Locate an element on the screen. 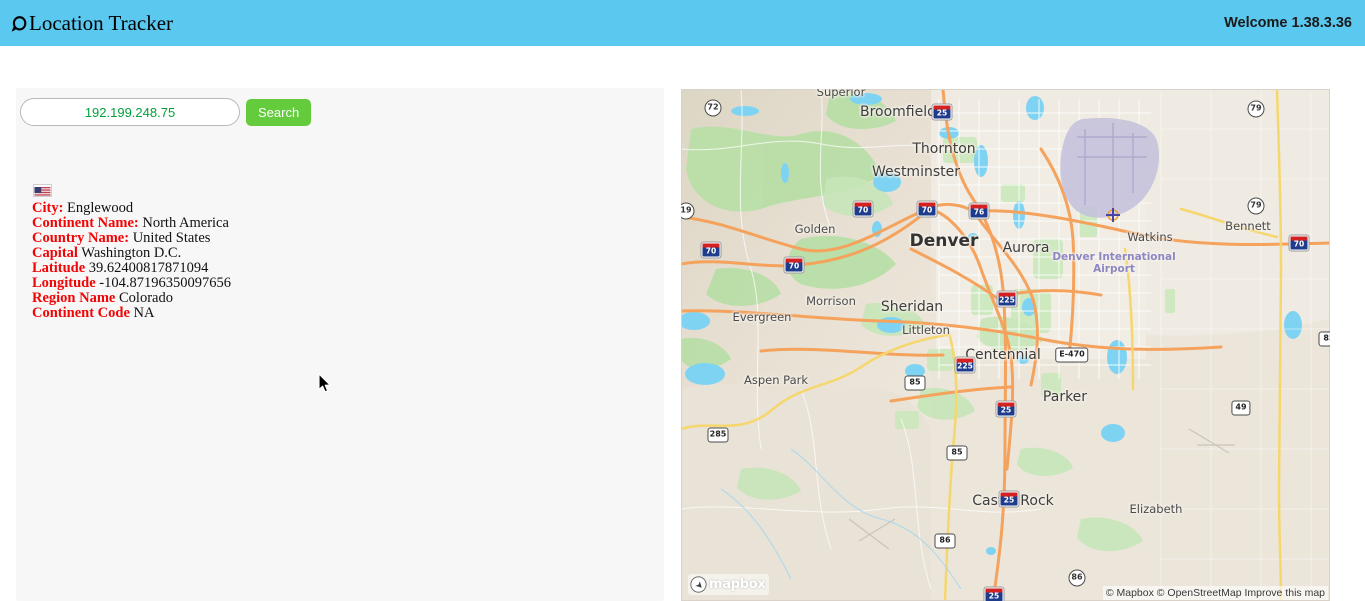 The height and width of the screenshot is (601, 1365). info-value: Washington D.C. is located at coordinates (131, 253).